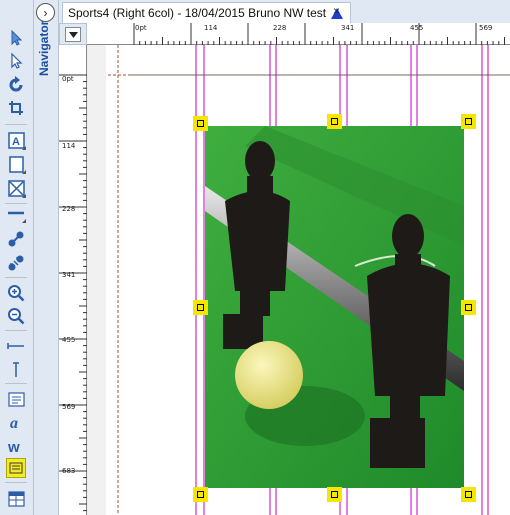 Image resolution: width=510 pixels, height=515 pixels. I want to click on vertical-ruler: 0pt 114 228 341 455 569 683, so click(73, 280).